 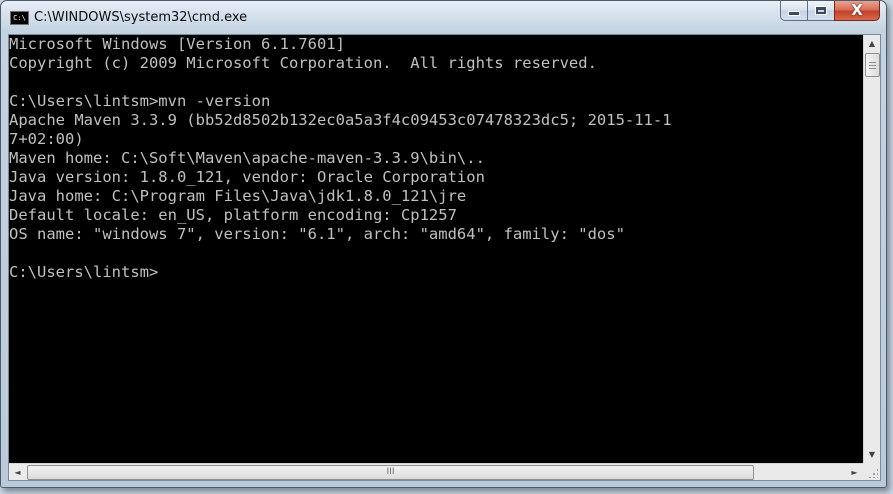 What do you see at coordinates (46, 139) in the screenshot?
I see `console-line: 7+02:00)` at bounding box center [46, 139].